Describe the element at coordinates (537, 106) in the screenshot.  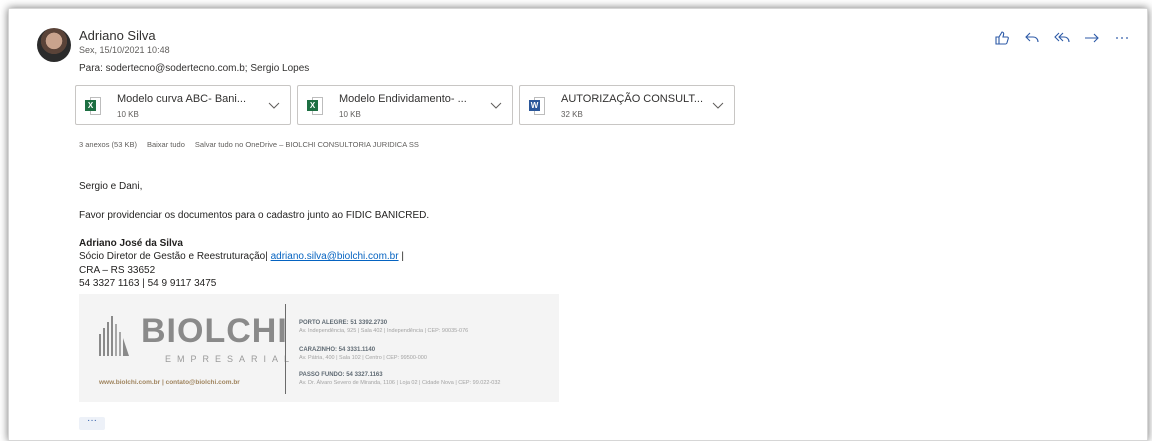
I see `word-file-icon: W` at that location.